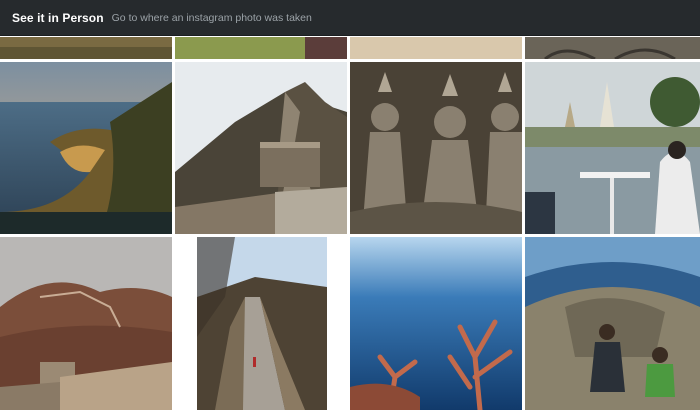  I want to click on app-title: See it in Person, so click(58, 18).